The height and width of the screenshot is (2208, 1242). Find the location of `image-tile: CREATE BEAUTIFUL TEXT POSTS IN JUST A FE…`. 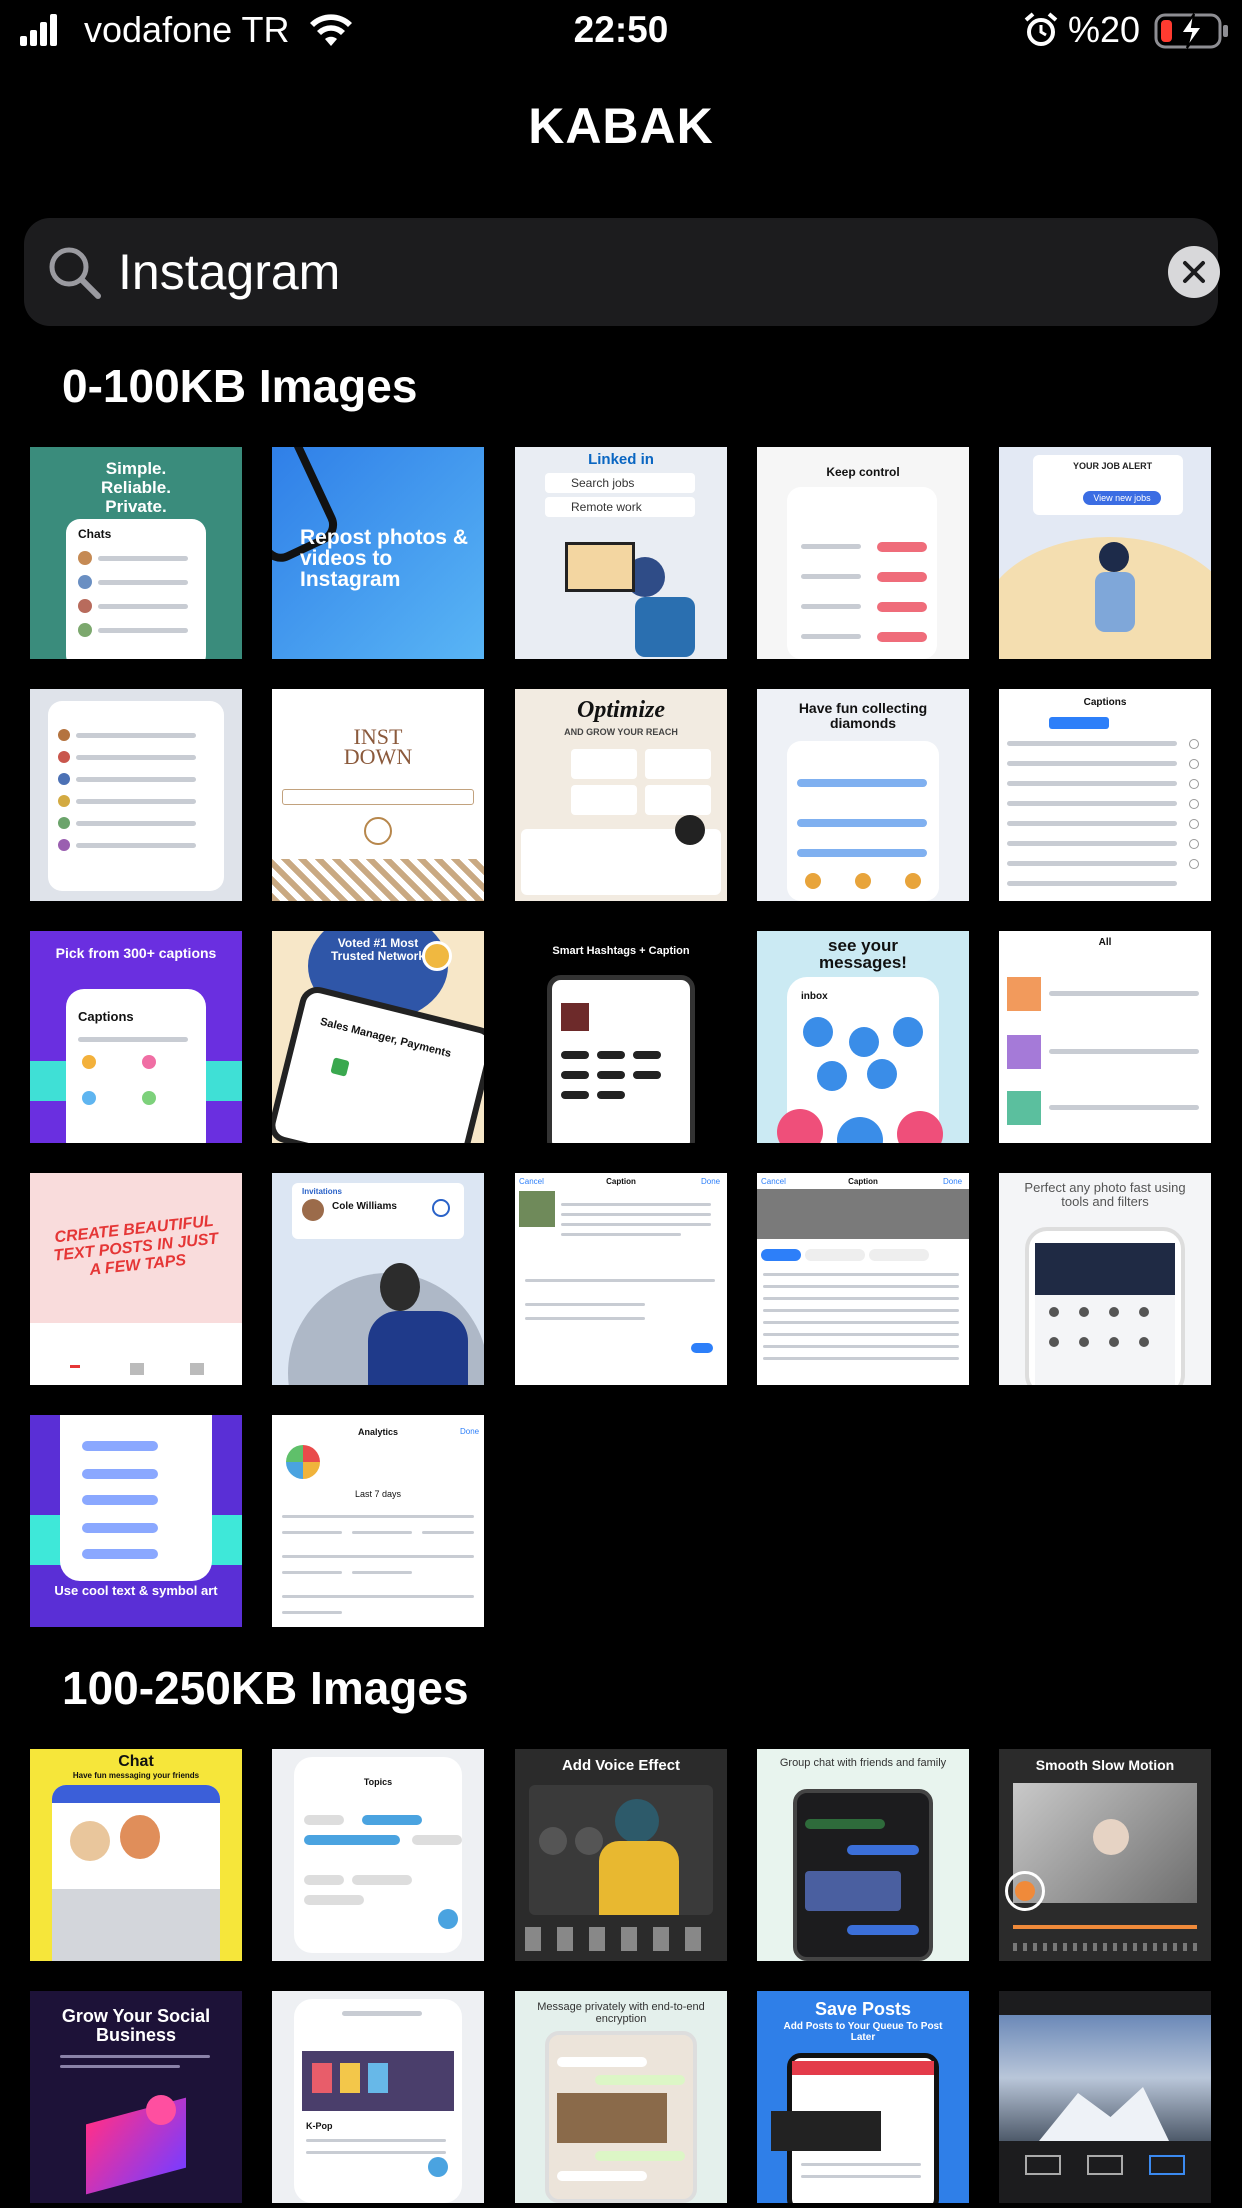

image-tile: CREATE BEAUTIFUL TEXT POSTS IN JUST A FE… is located at coordinates (136, 1279).